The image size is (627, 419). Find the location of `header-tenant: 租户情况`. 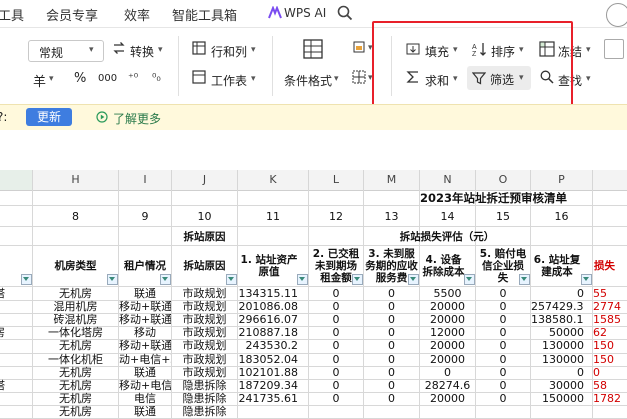

header-tenant: 租户情况 is located at coordinates (145, 266).